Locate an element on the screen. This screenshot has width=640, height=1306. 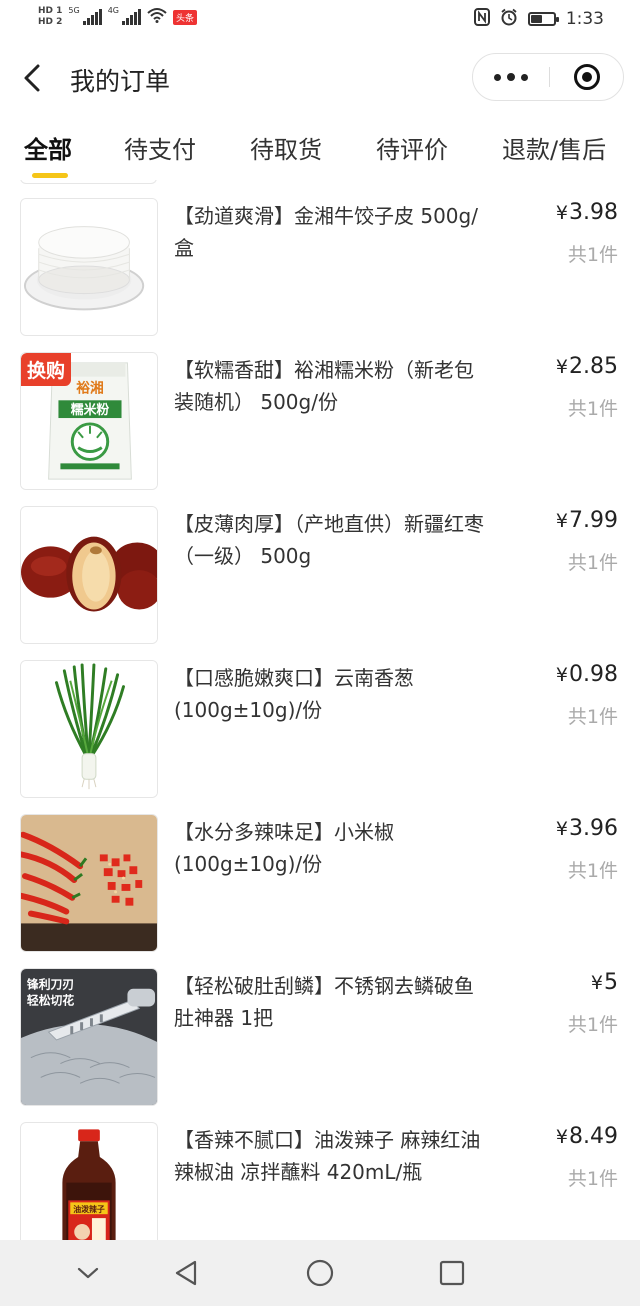
product-price: ¥8.49 is located at coordinates (587, 1136).